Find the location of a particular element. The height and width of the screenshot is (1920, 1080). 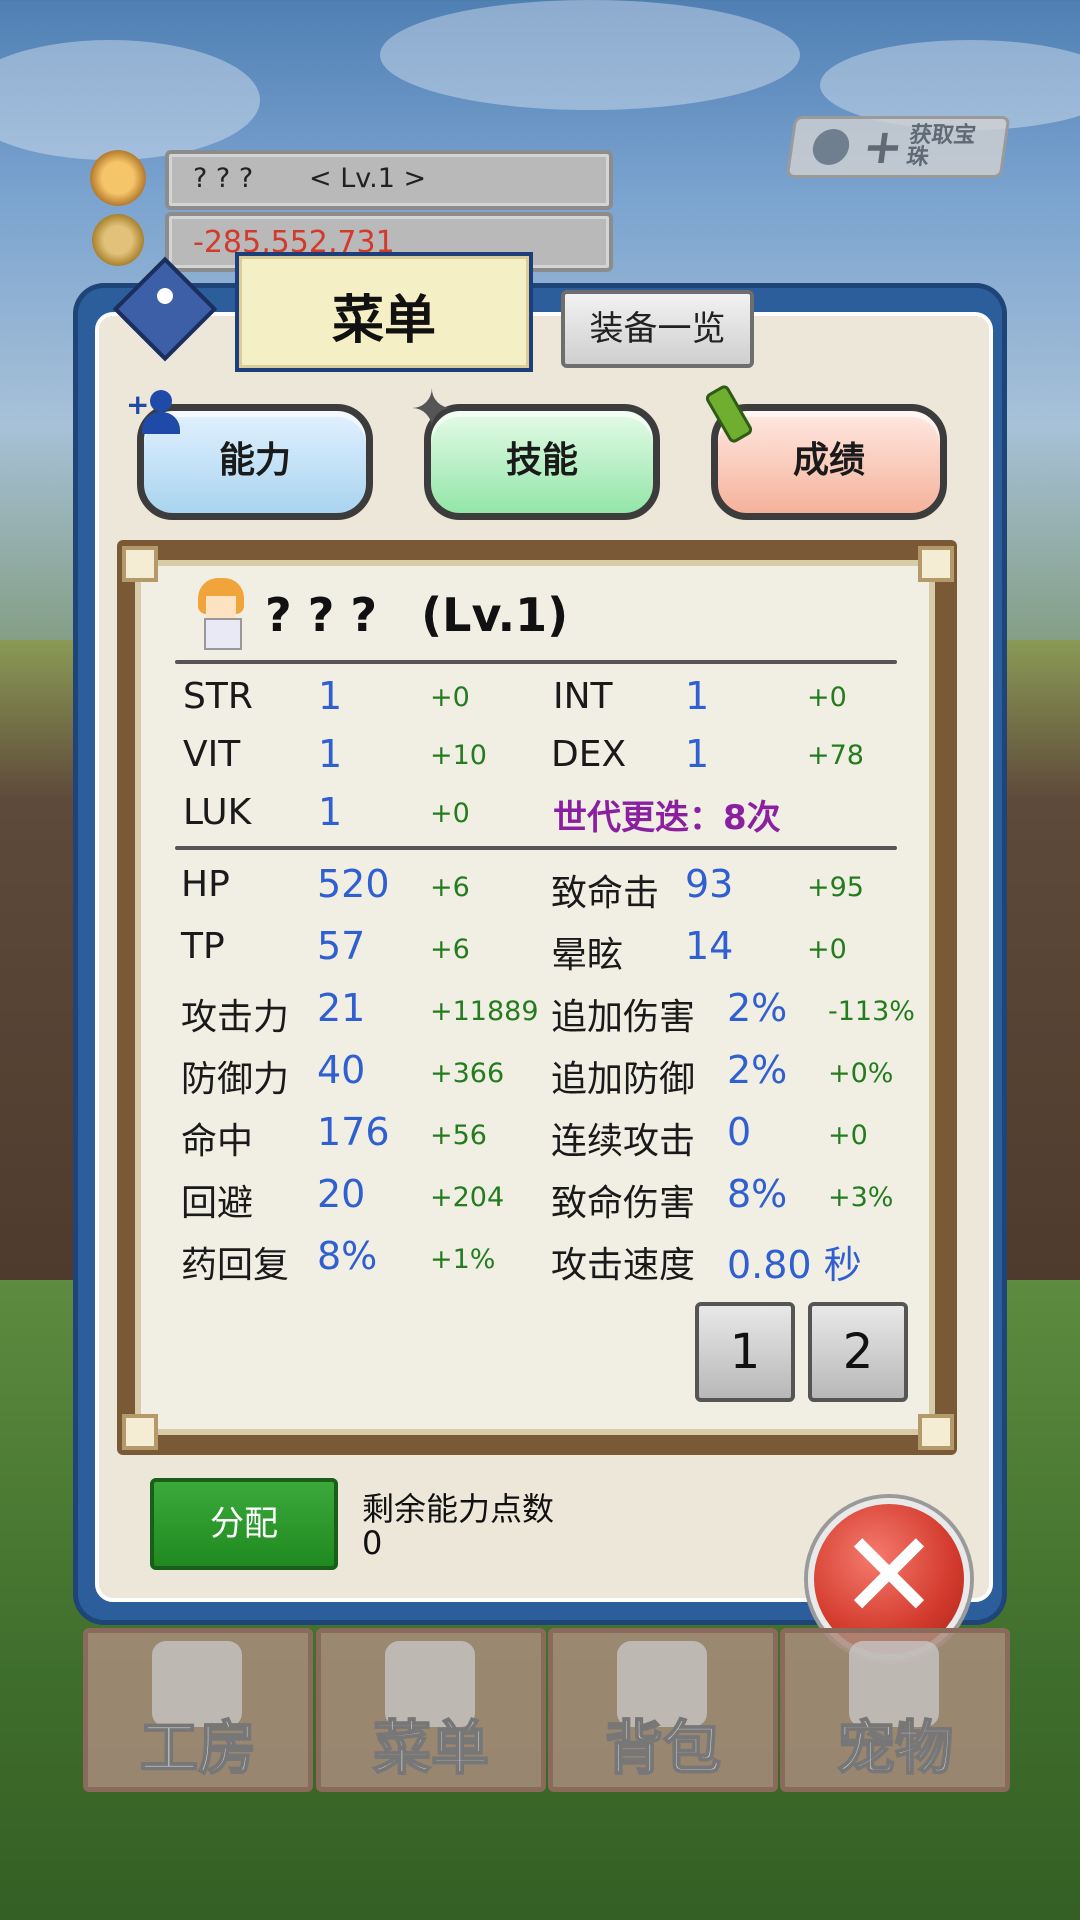

get-gems-label: 获取宝珠 is located at coordinates (941, 146).